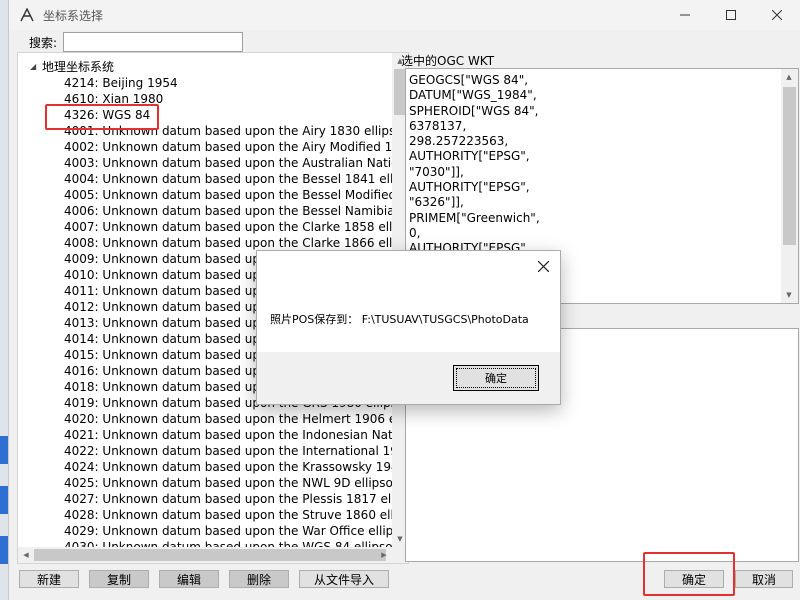 The width and height of the screenshot is (800, 600). Describe the element at coordinates (205, 83) in the screenshot. I see `tree-item: 4214: Beijing 1954` at that location.